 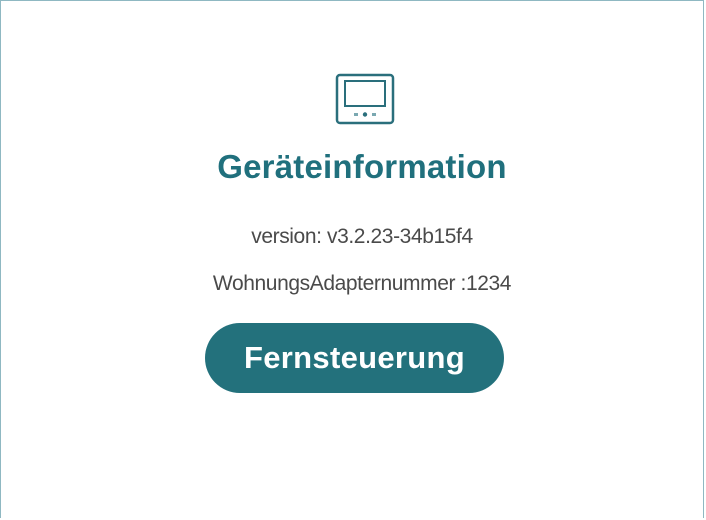 I want to click on device-panel-icon, so click(x=365, y=99).